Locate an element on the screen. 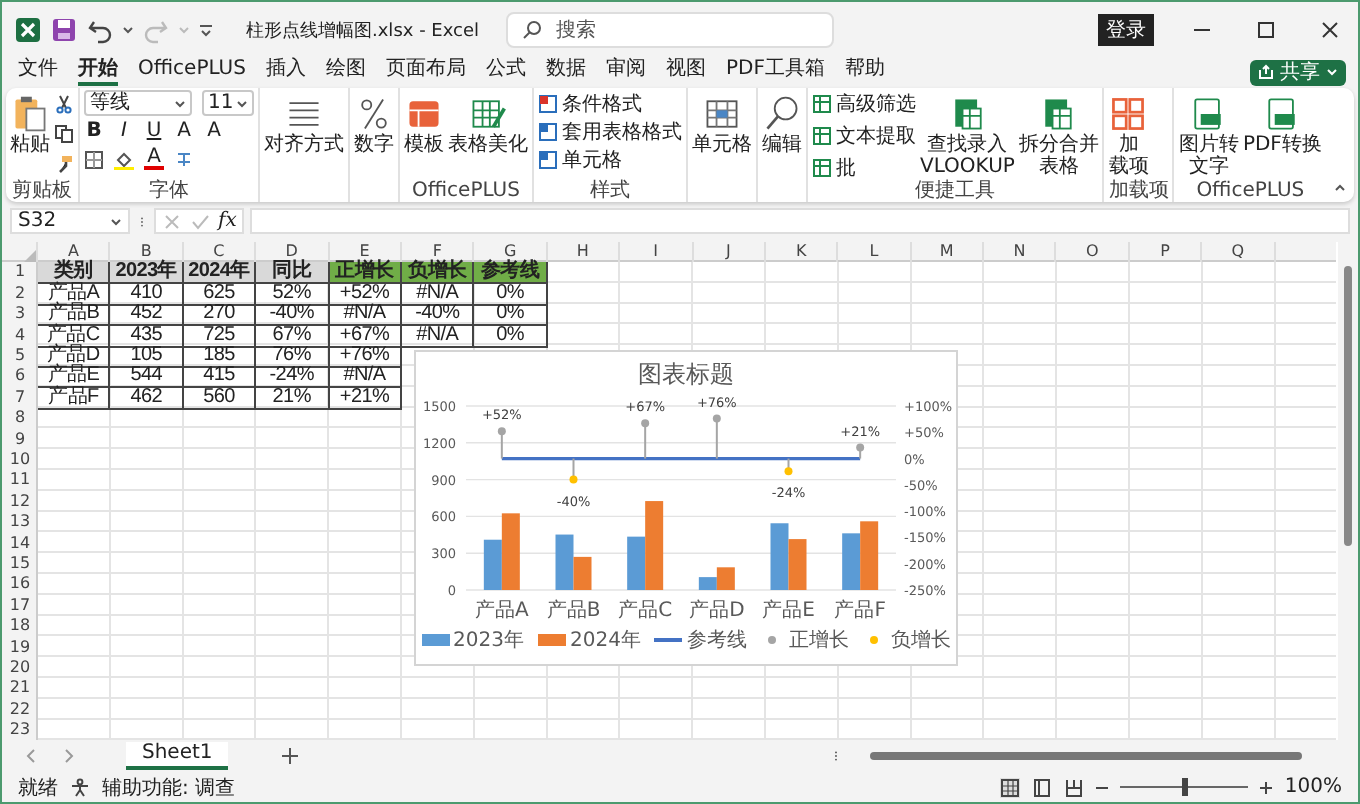 The width and height of the screenshot is (1360, 804). shrink-font-button: A is located at coordinates (214, 131).